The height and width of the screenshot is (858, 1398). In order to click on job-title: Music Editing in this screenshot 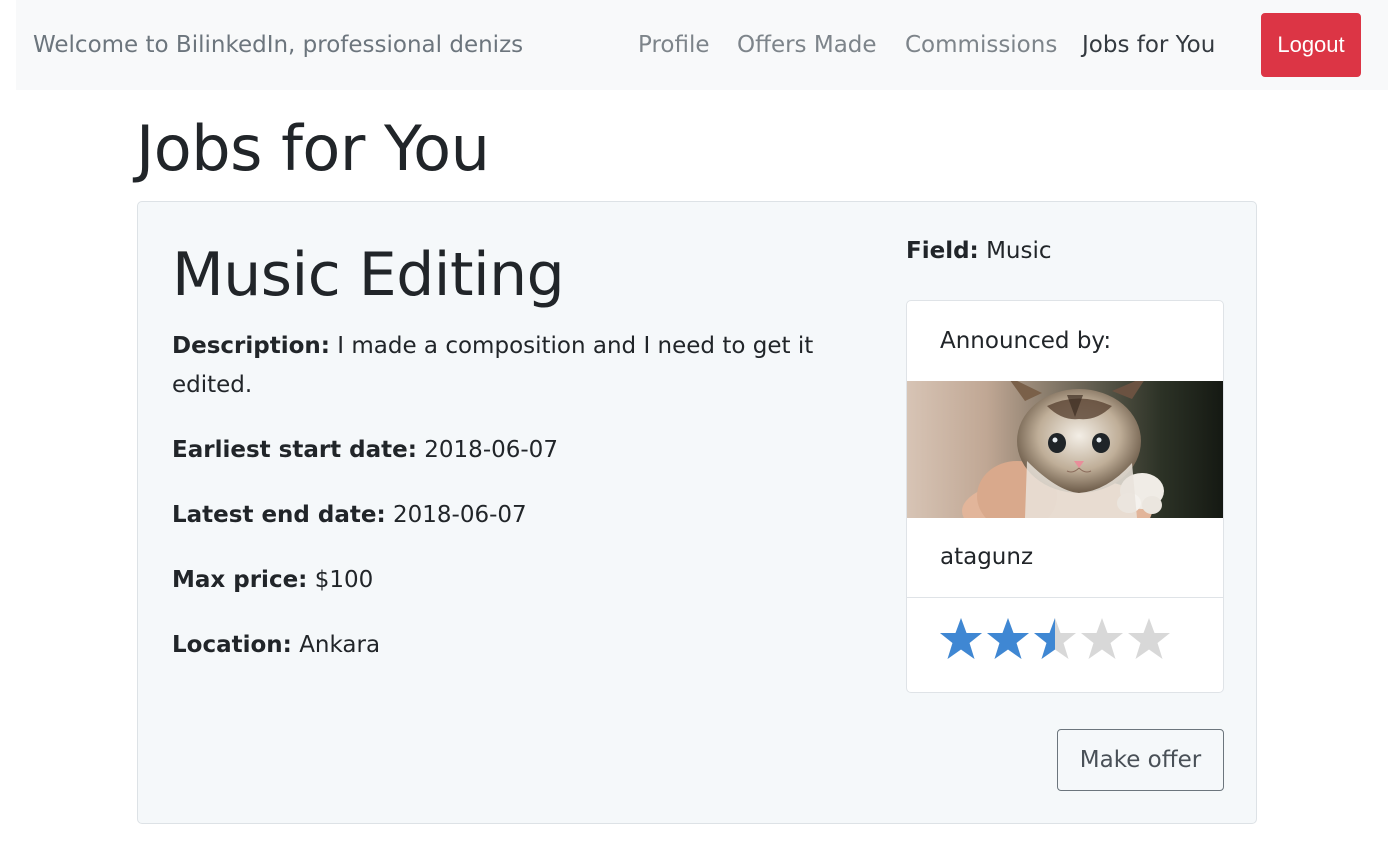, I will do `click(368, 275)`.